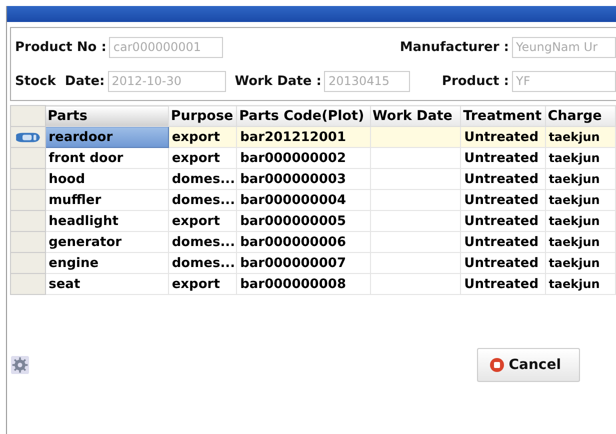  I want to click on row-header, so click(28, 137).